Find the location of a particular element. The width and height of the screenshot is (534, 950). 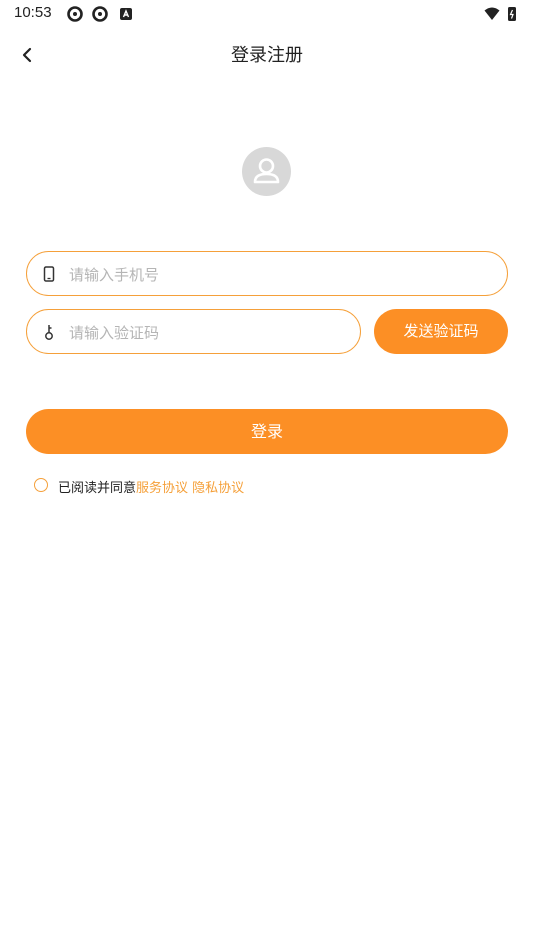

login-button: 登录 is located at coordinates (267, 431).